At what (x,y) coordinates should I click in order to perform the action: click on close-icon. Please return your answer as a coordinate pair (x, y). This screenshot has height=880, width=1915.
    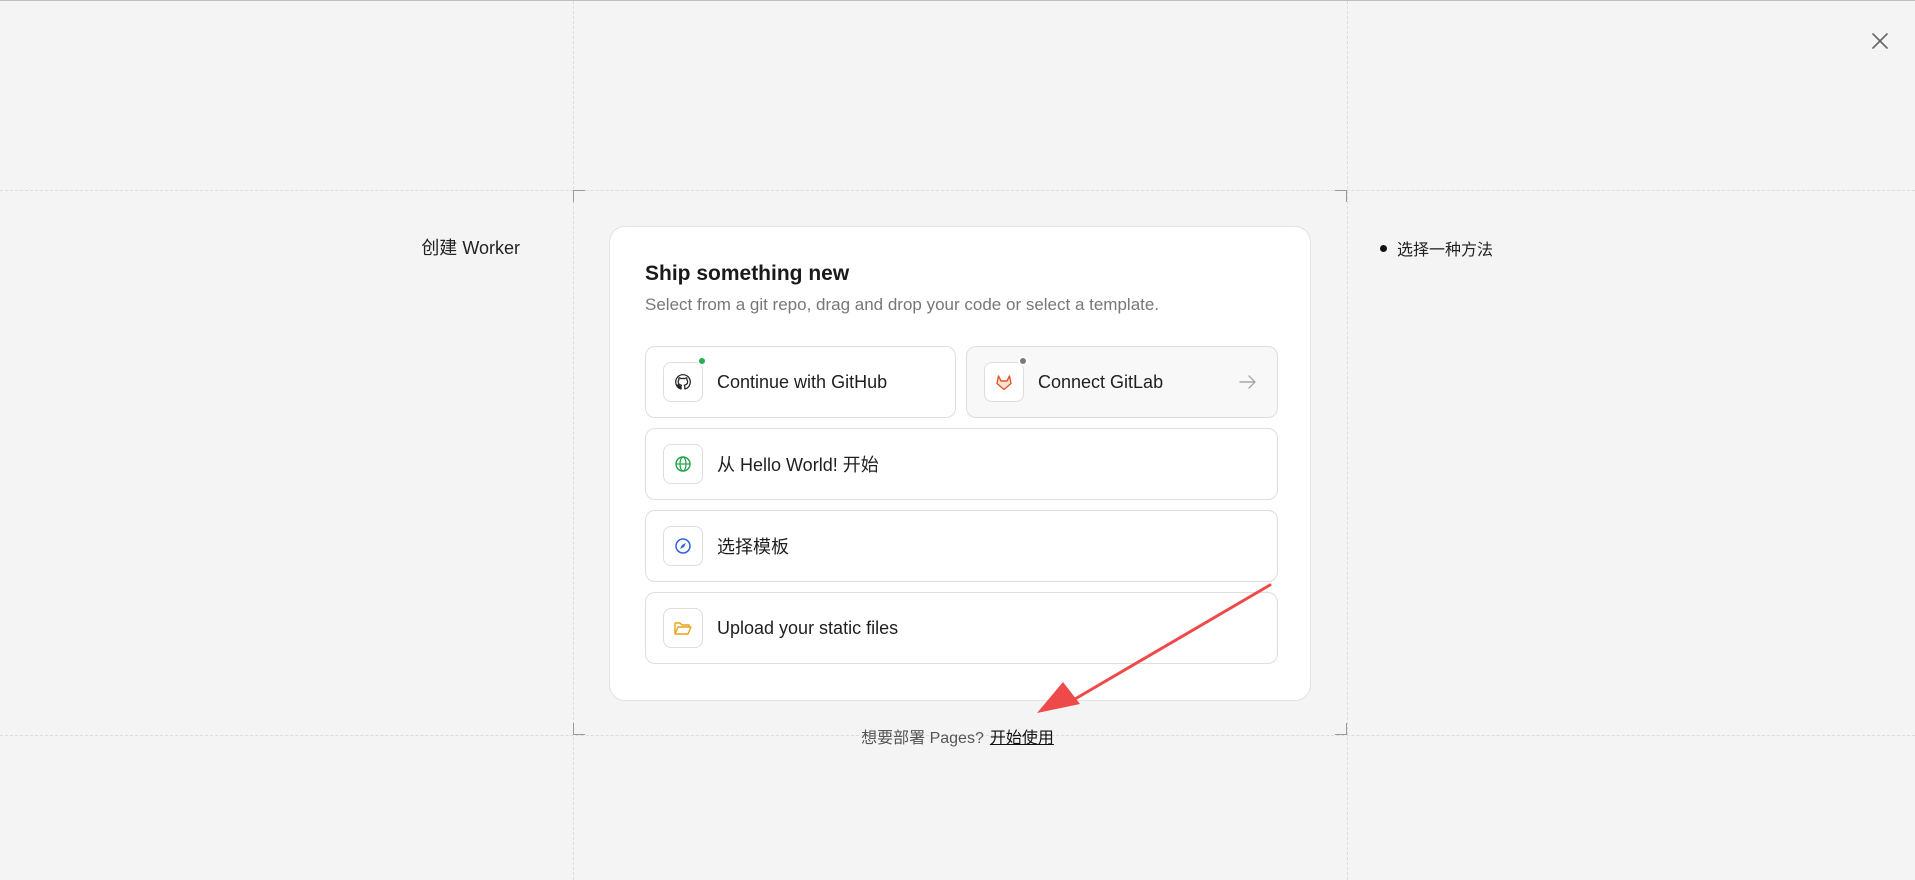
    Looking at the image, I should click on (1880, 41).